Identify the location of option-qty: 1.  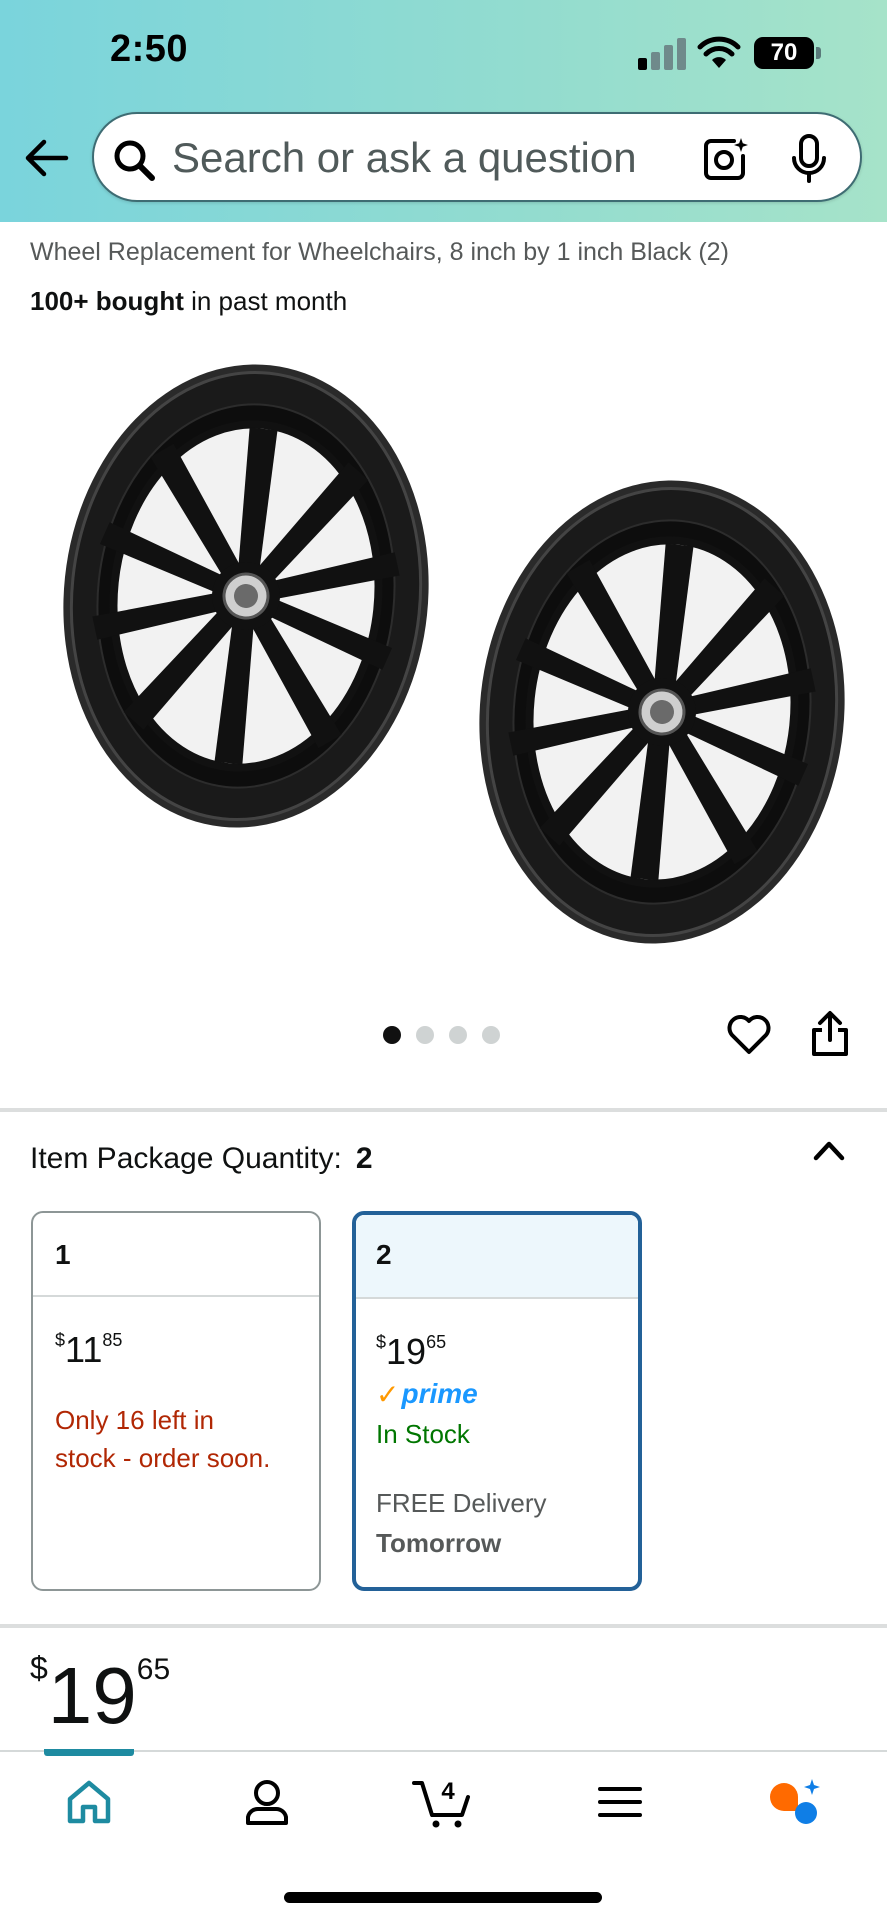
(176, 1255).